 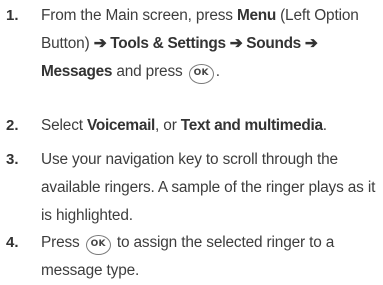 I want to click on voicemail-option: Voicemail, so click(x=121, y=125).